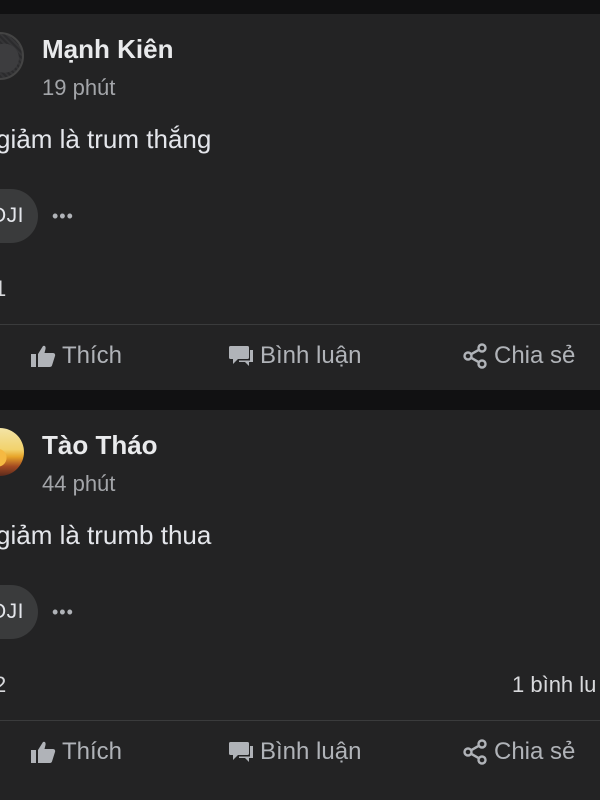  I want to click on author-name: Mạnh Kiên, so click(107, 49).